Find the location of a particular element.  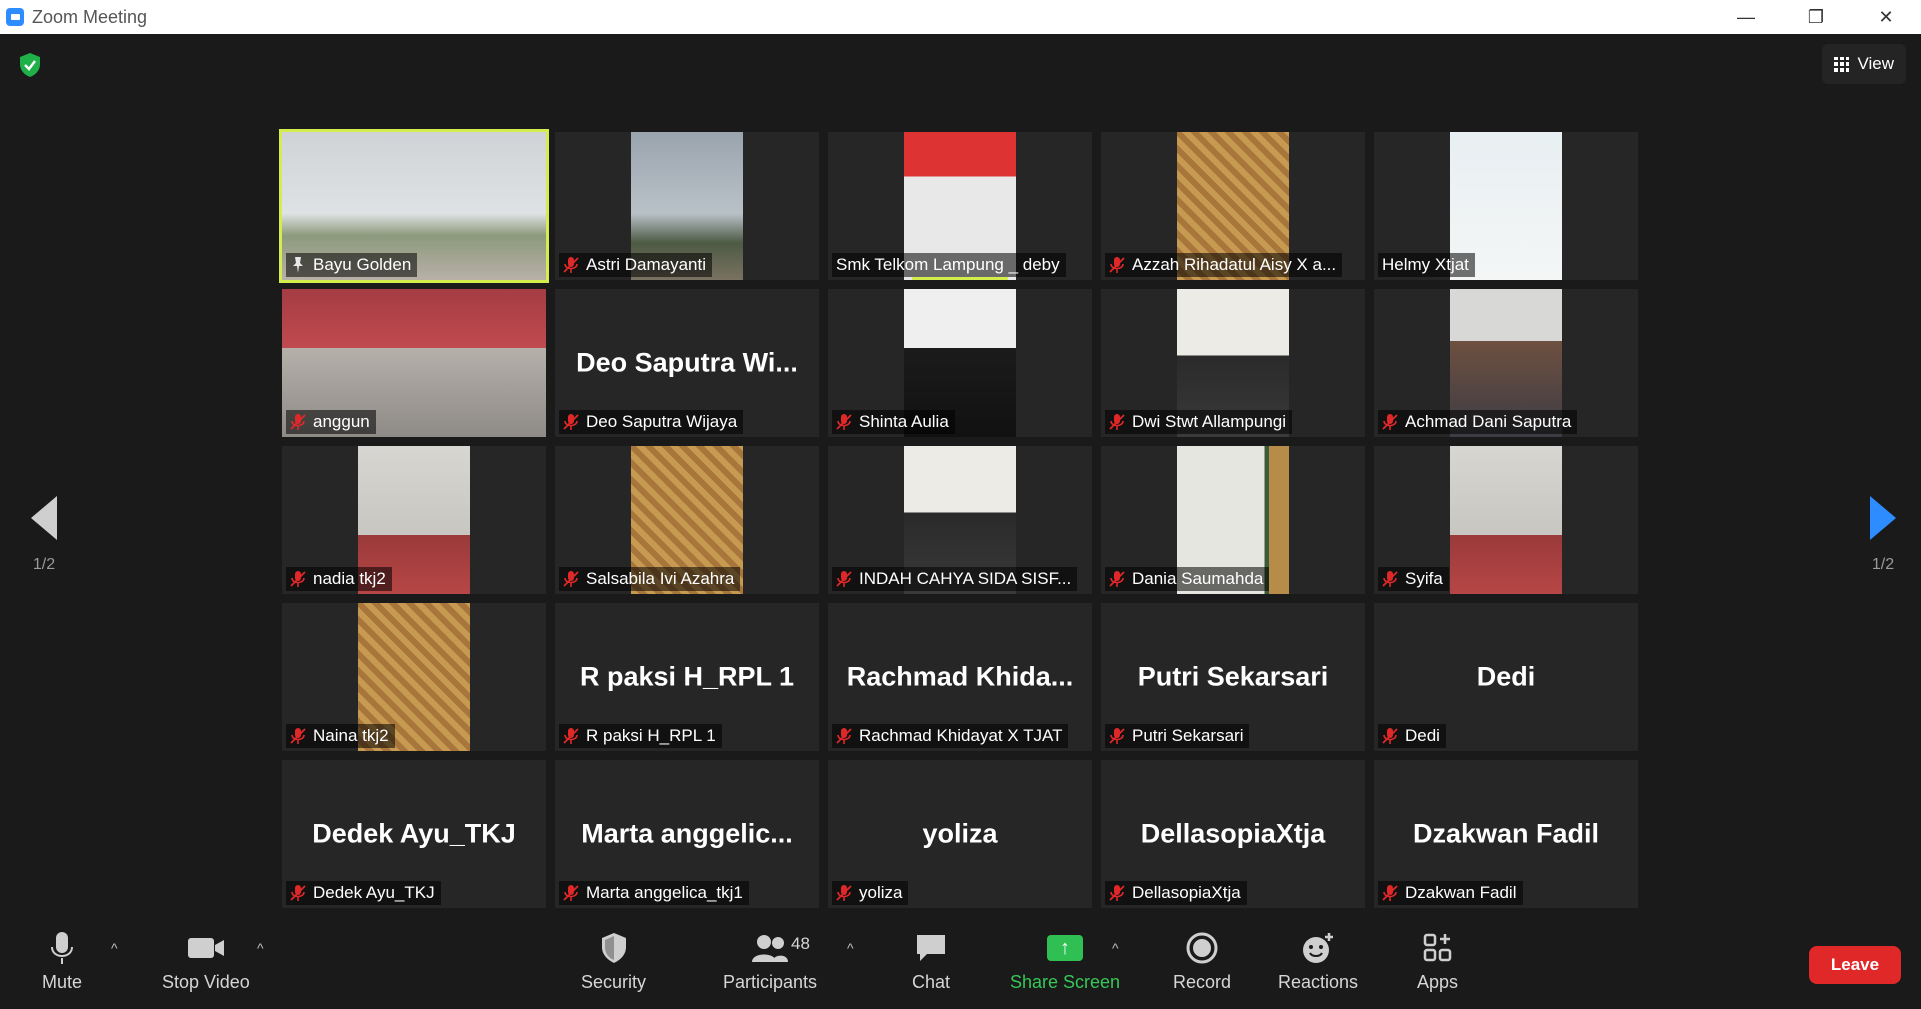

participant-name: Naina tkj2 is located at coordinates (351, 735).